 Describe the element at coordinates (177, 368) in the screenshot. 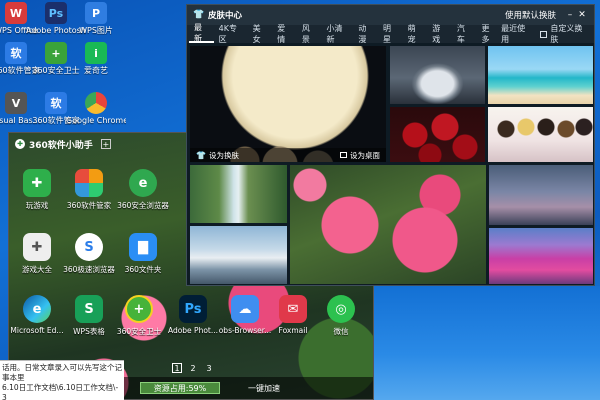

I see `page-1-button: 1` at that location.